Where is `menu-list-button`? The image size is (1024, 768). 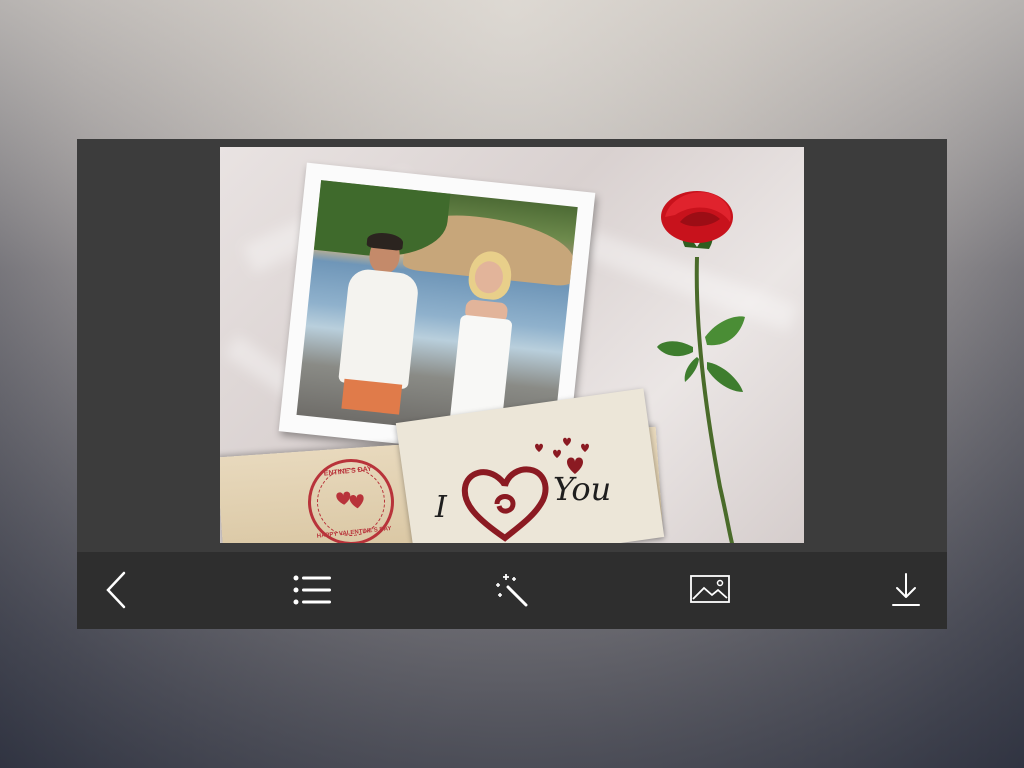 menu-list-button is located at coordinates (312, 590).